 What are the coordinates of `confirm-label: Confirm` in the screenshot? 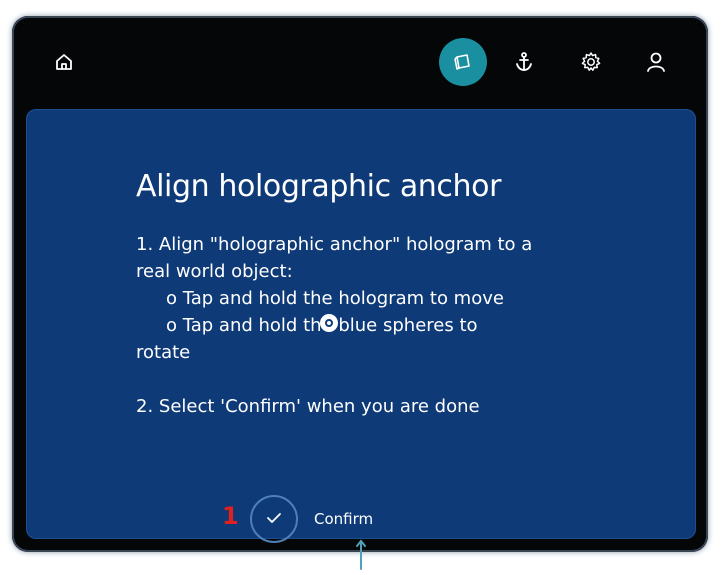 It's located at (344, 519).